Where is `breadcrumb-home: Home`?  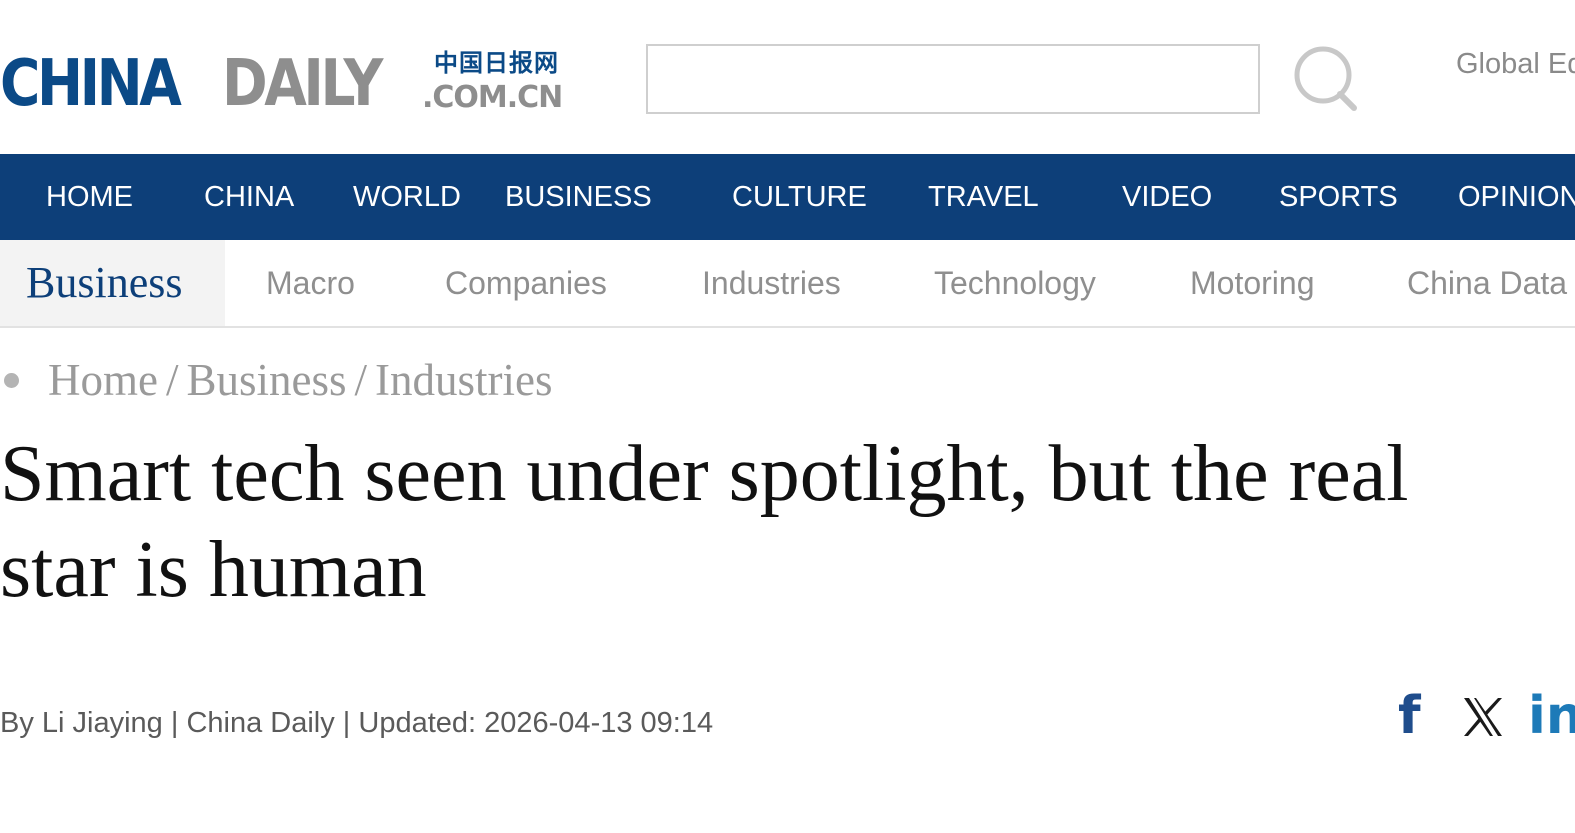 breadcrumb-home: Home is located at coordinates (103, 380).